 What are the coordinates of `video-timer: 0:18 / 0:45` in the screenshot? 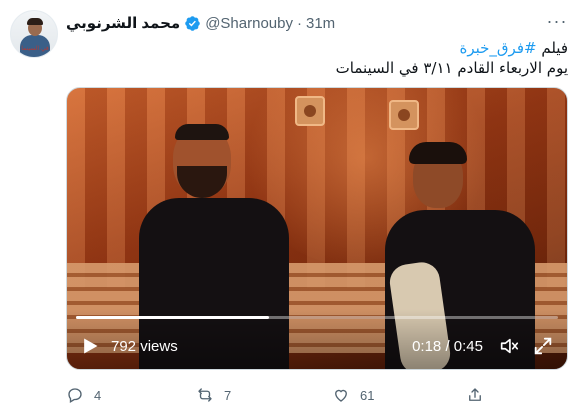 It's located at (447, 346).